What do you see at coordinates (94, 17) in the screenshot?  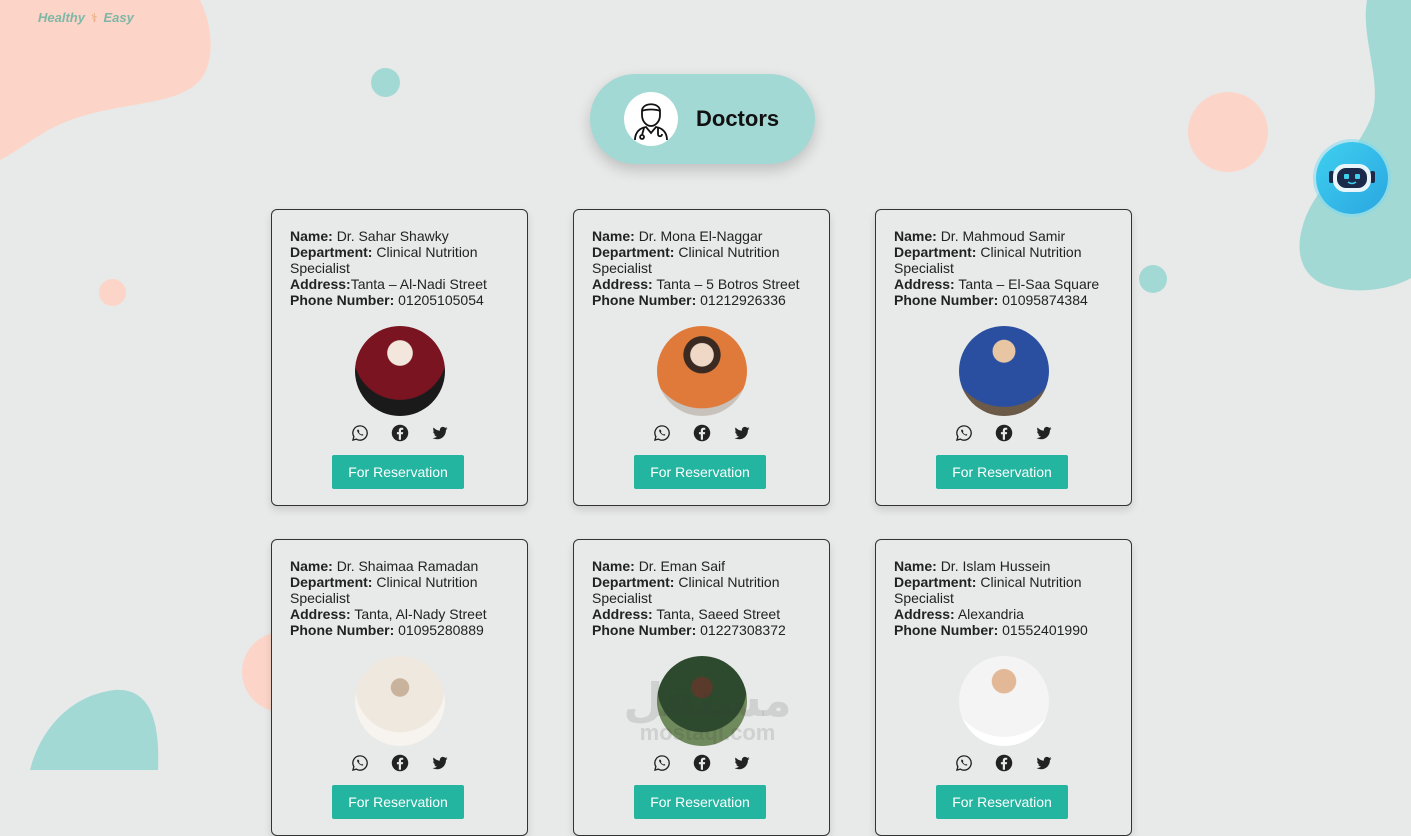 I see `leaf-icon: ⚕` at bounding box center [94, 17].